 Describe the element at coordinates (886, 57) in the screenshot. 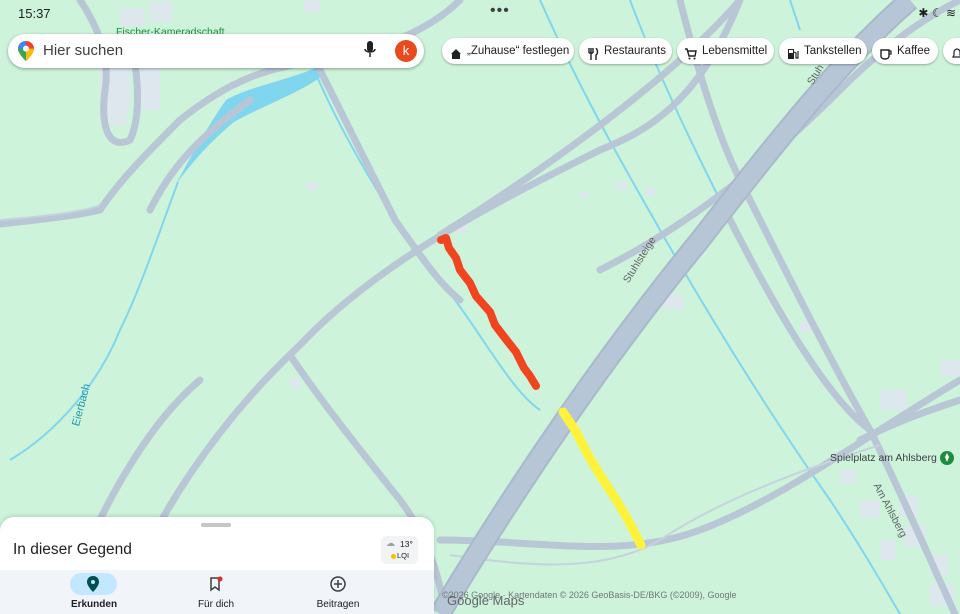

I see `coffee-icon` at that location.